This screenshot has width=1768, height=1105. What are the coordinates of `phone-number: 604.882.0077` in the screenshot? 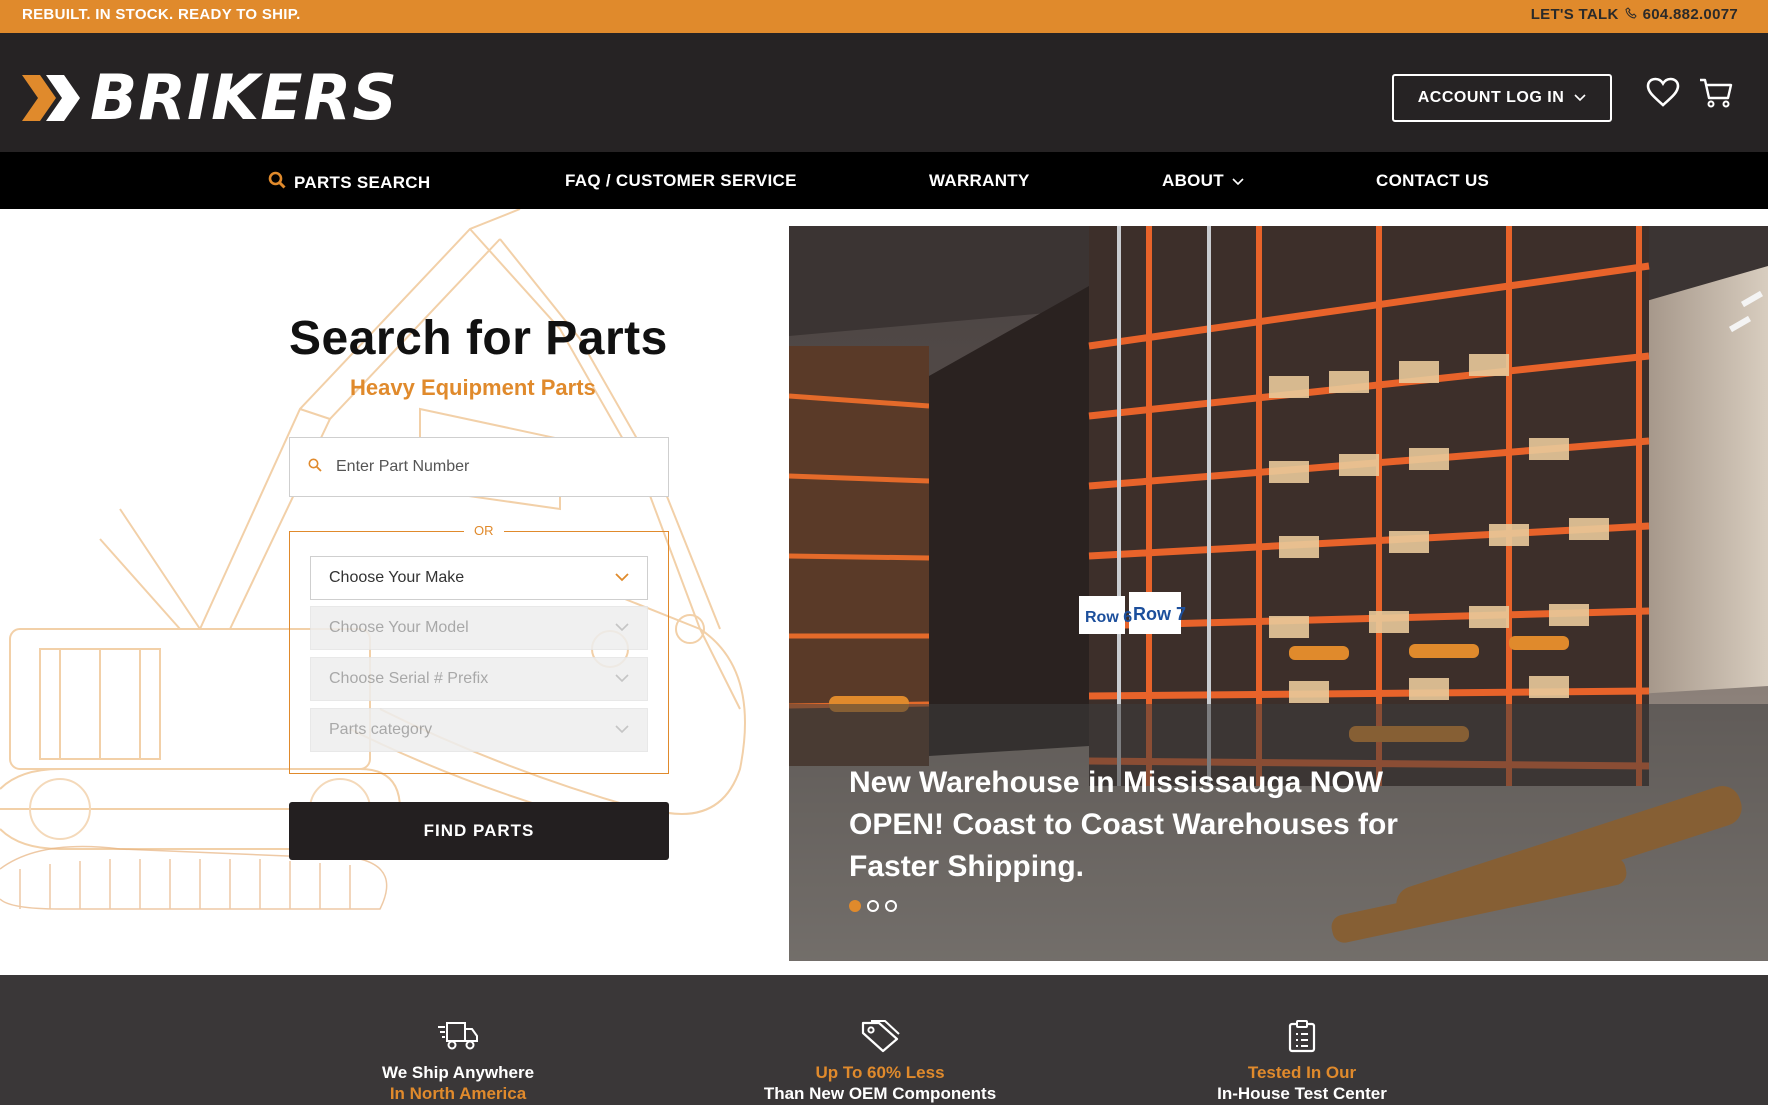 It's located at (1690, 14).